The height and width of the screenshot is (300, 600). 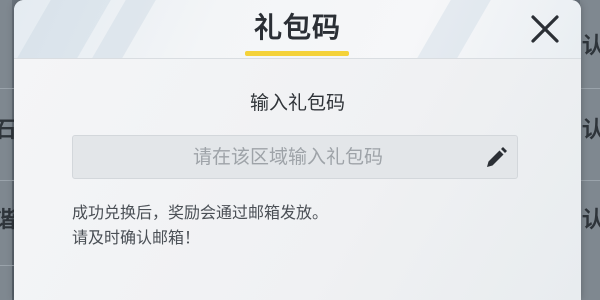 I want to click on close-button, so click(x=545, y=29).